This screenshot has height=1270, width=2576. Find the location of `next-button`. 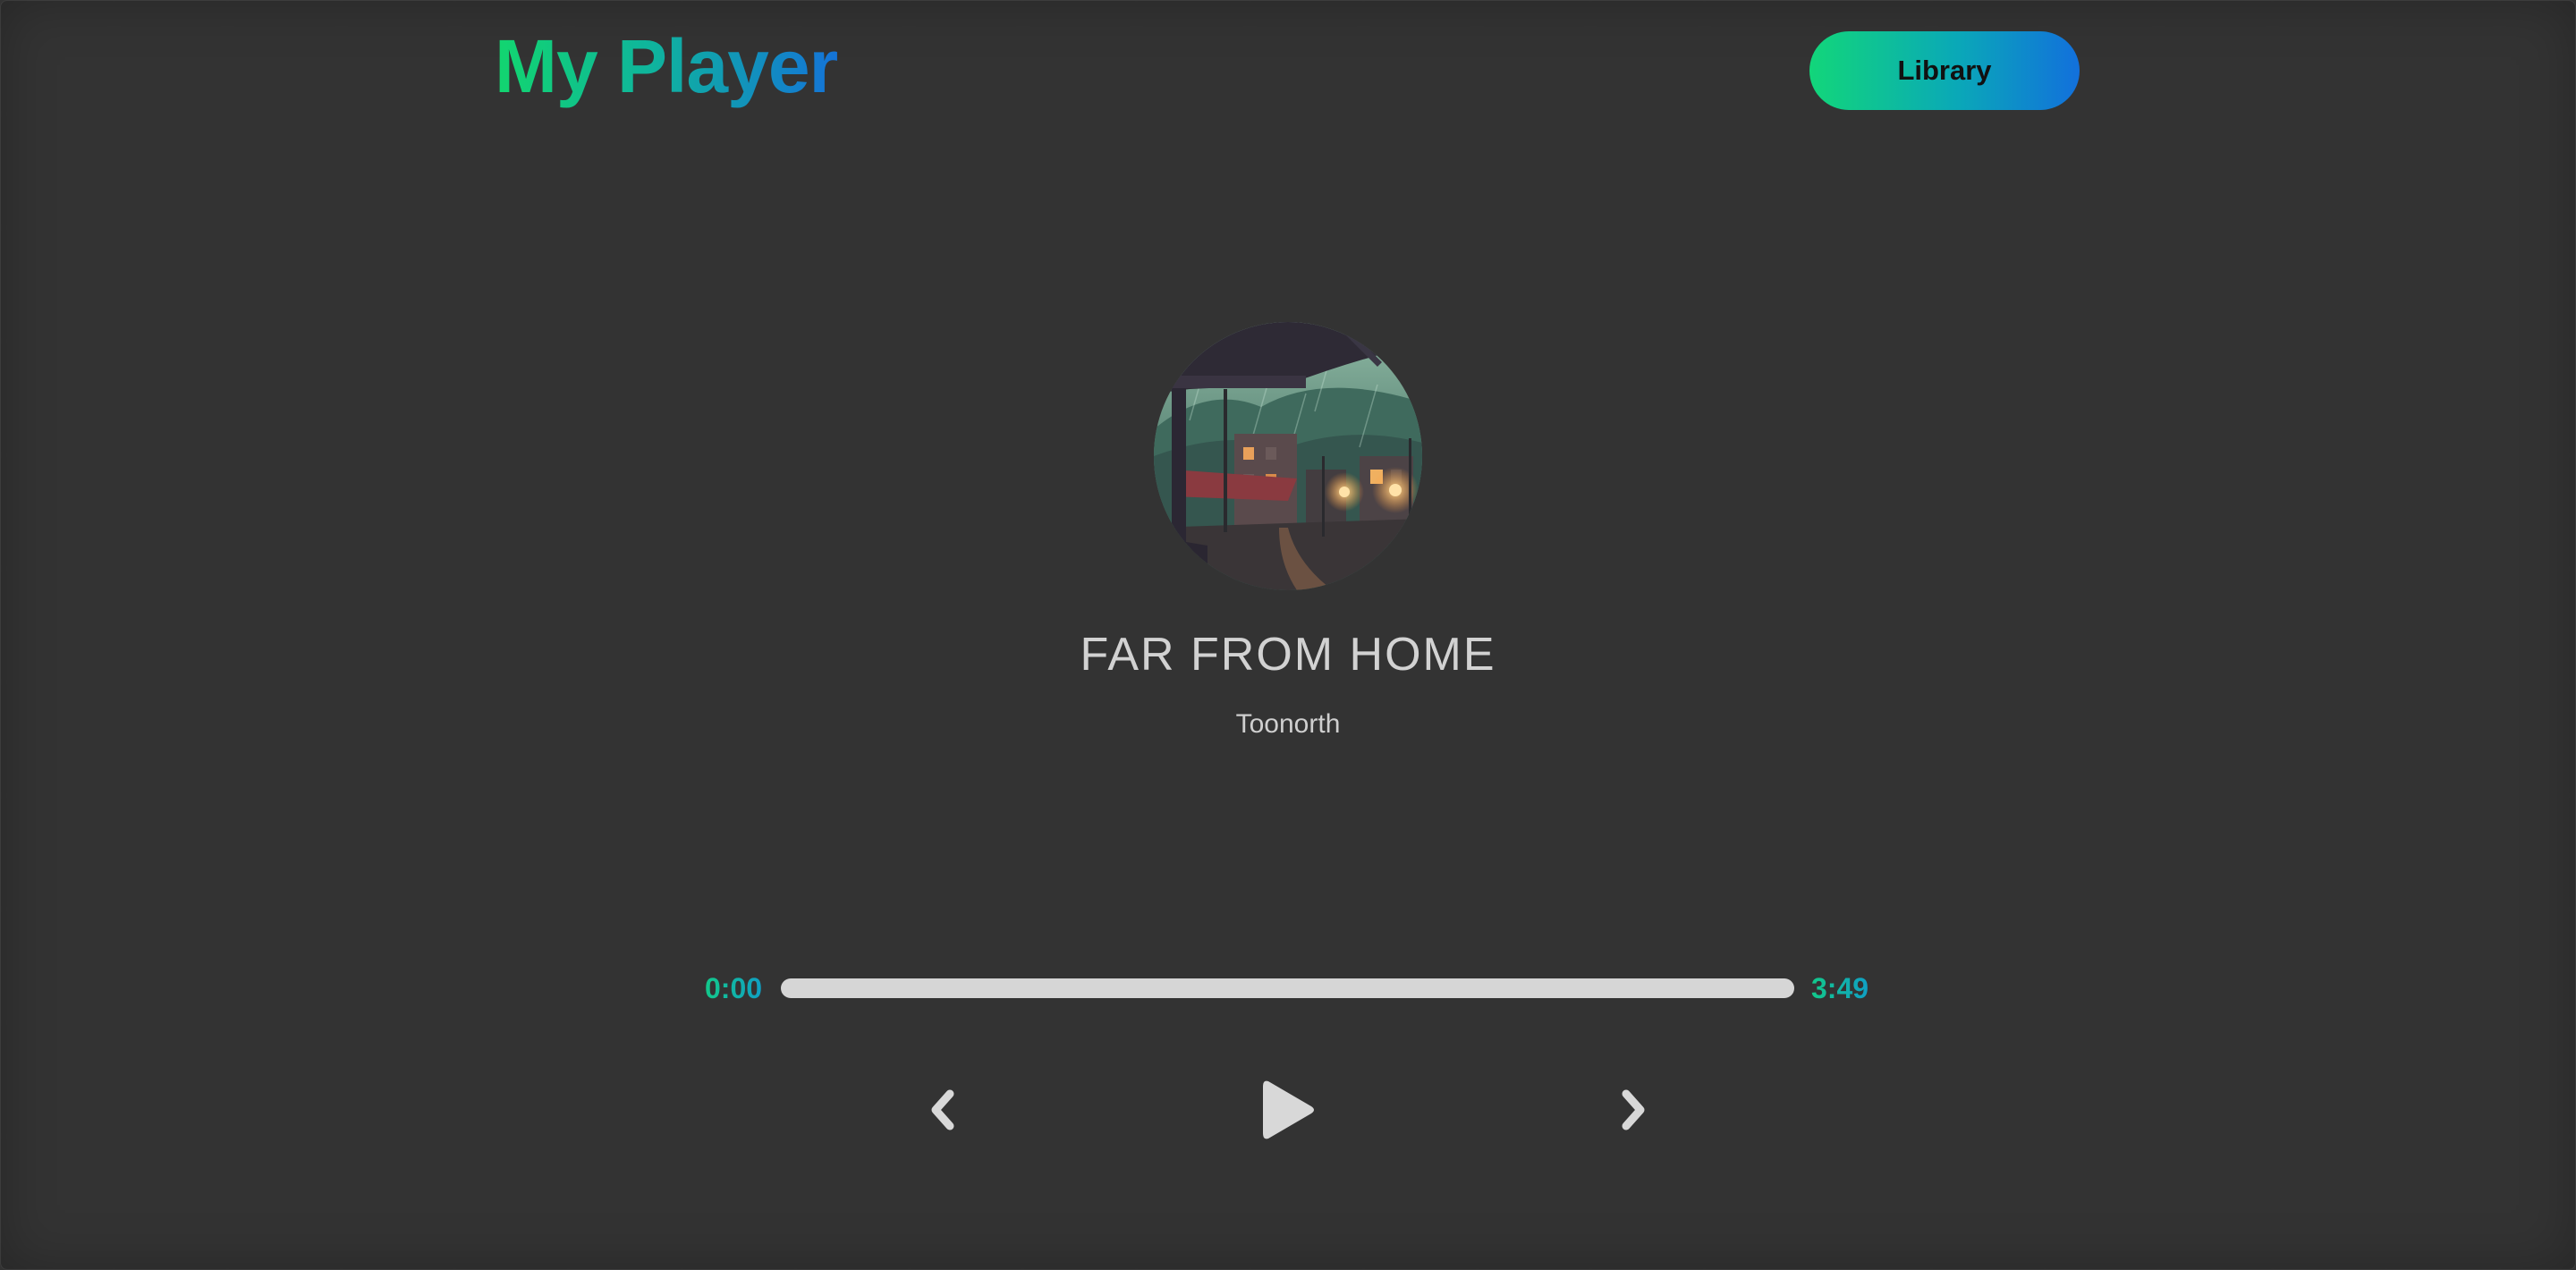

next-button is located at coordinates (1633, 1110).